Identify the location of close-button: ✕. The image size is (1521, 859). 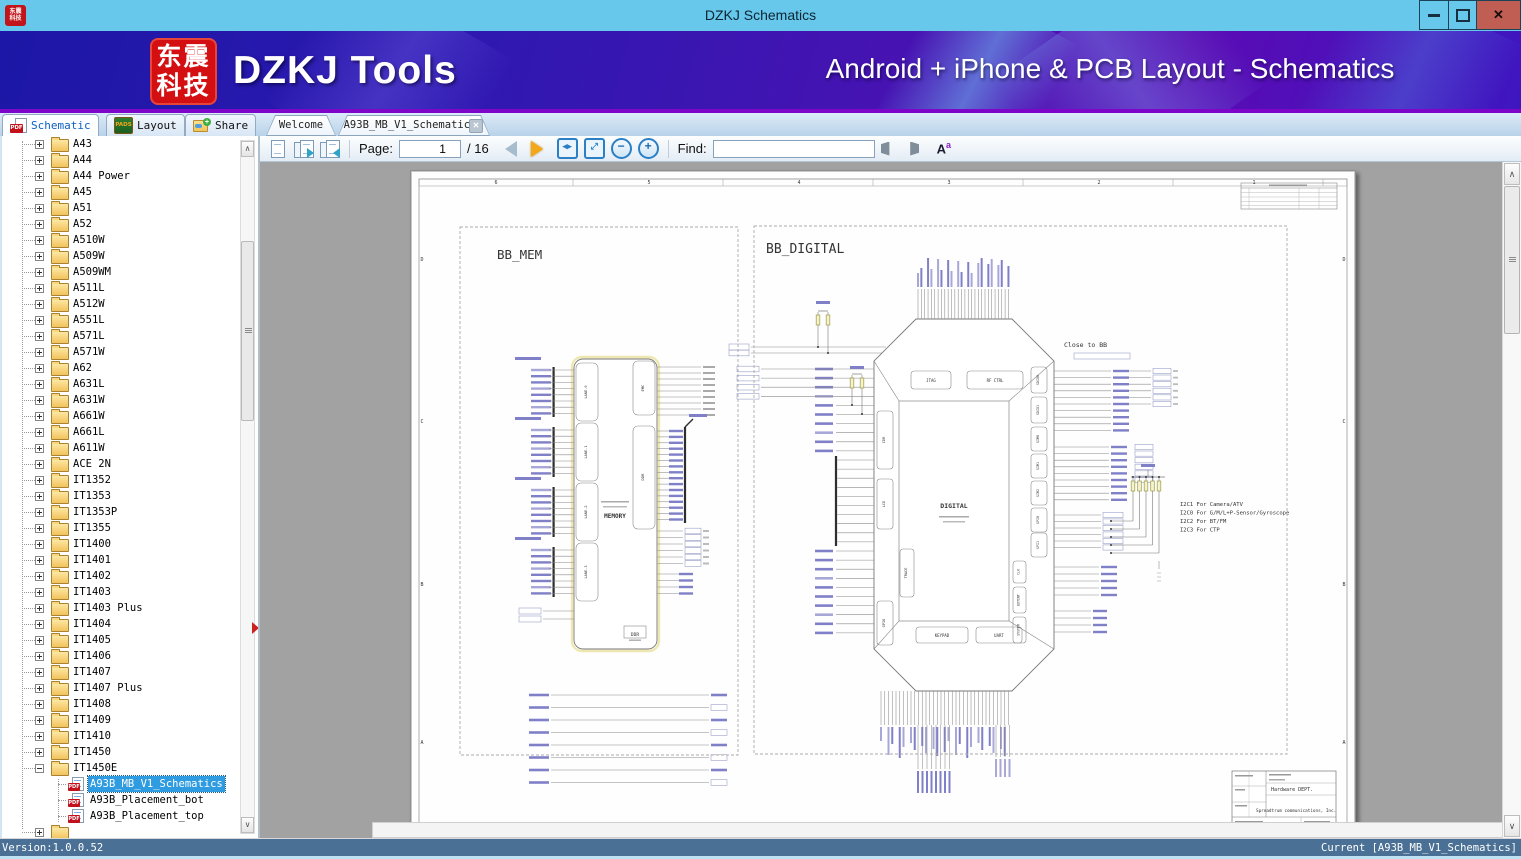
(1498, 15).